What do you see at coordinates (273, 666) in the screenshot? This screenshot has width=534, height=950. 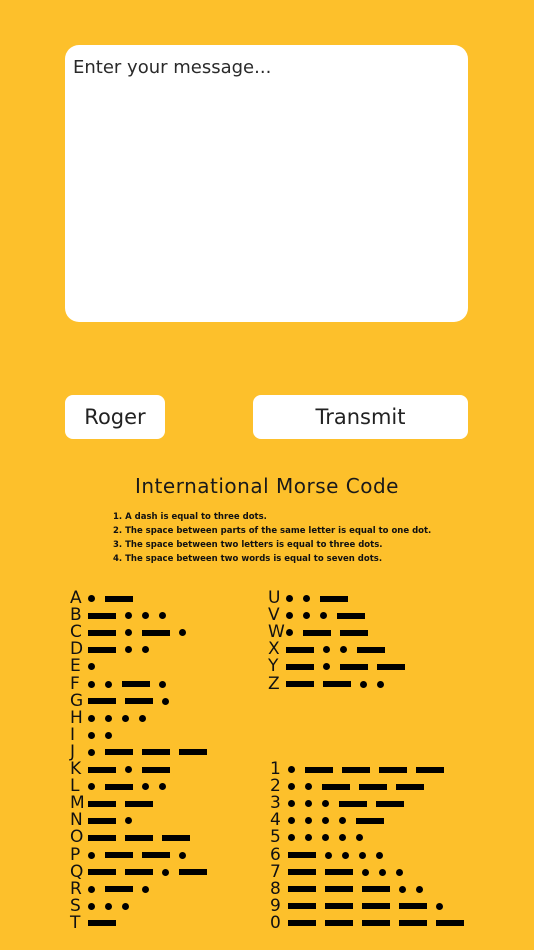 I see `morse-char: Y` at bounding box center [273, 666].